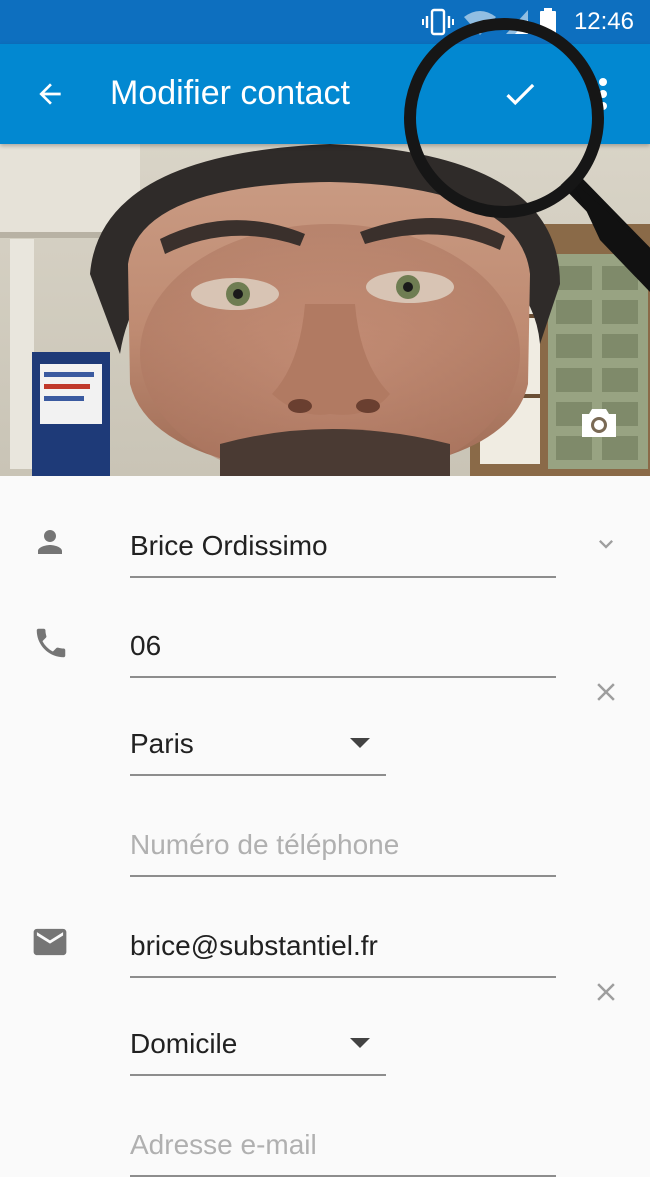 The width and height of the screenshot is (650, 1177). What do you see at coordinates (162, 743) in the screenshot?
I see `phone-type-value: Paris` at bounding box center [162, 743].